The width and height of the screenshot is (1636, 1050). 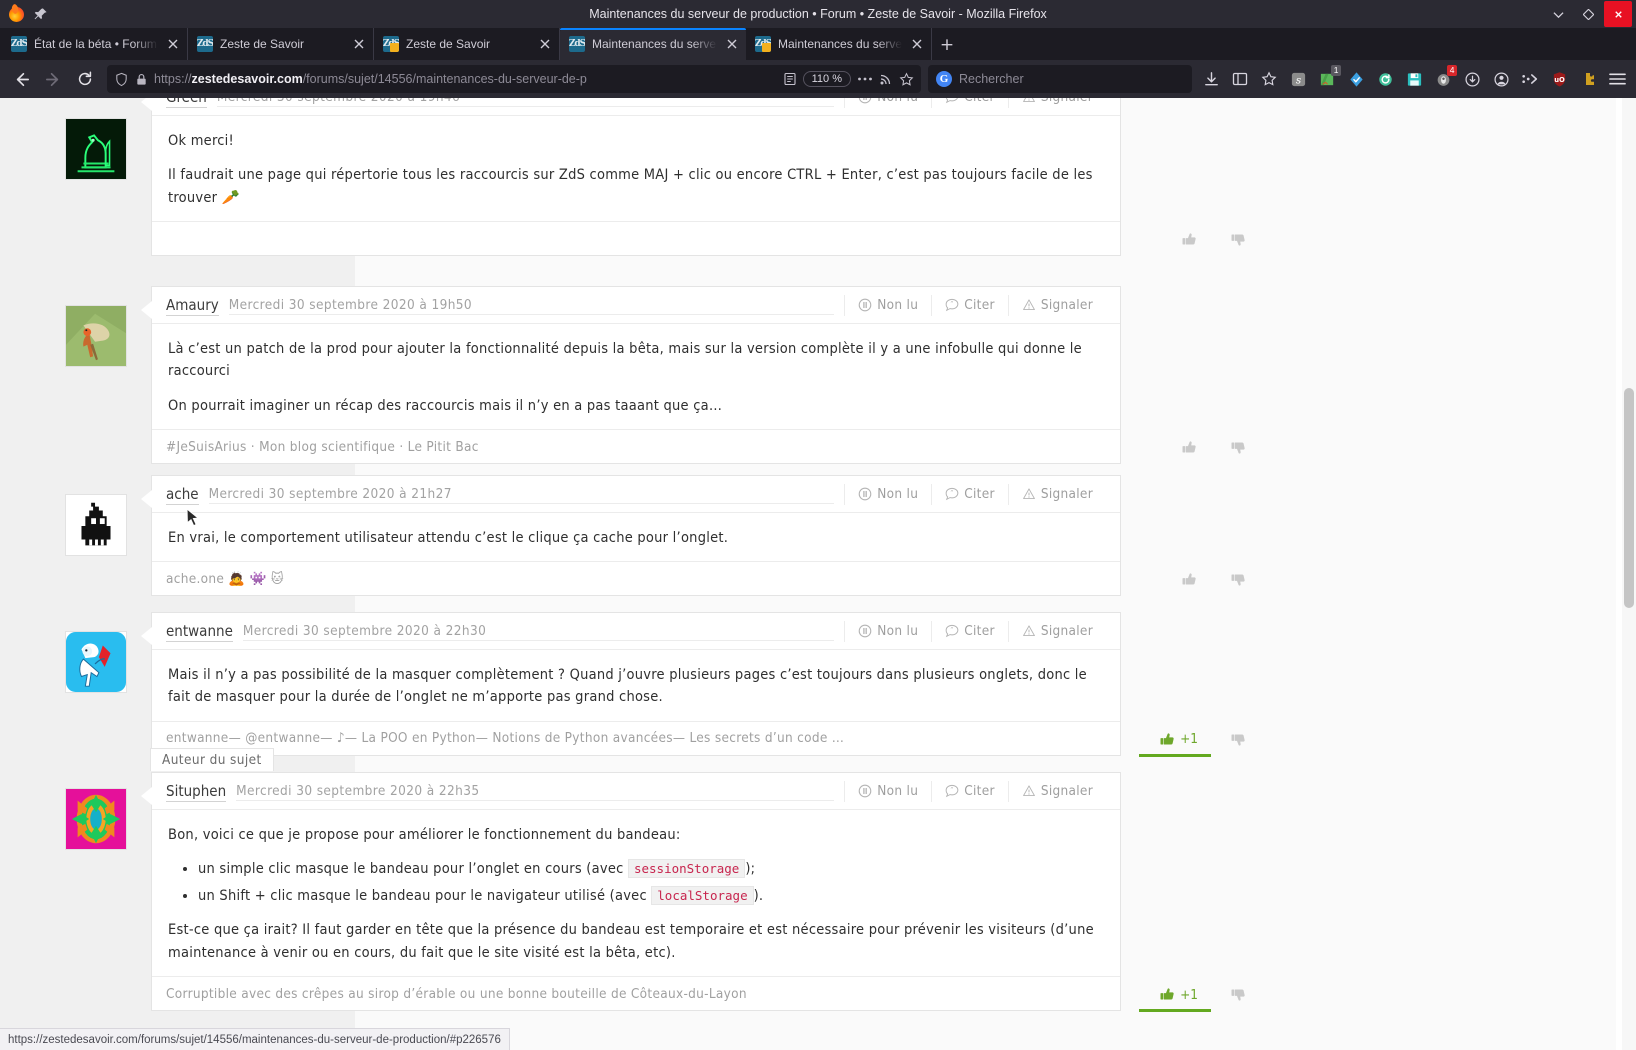 What do you see at coordinates (1588, 79) in the screenshot?
I see `extensions-puzzle-icon` at bounding box center [1588, 79].